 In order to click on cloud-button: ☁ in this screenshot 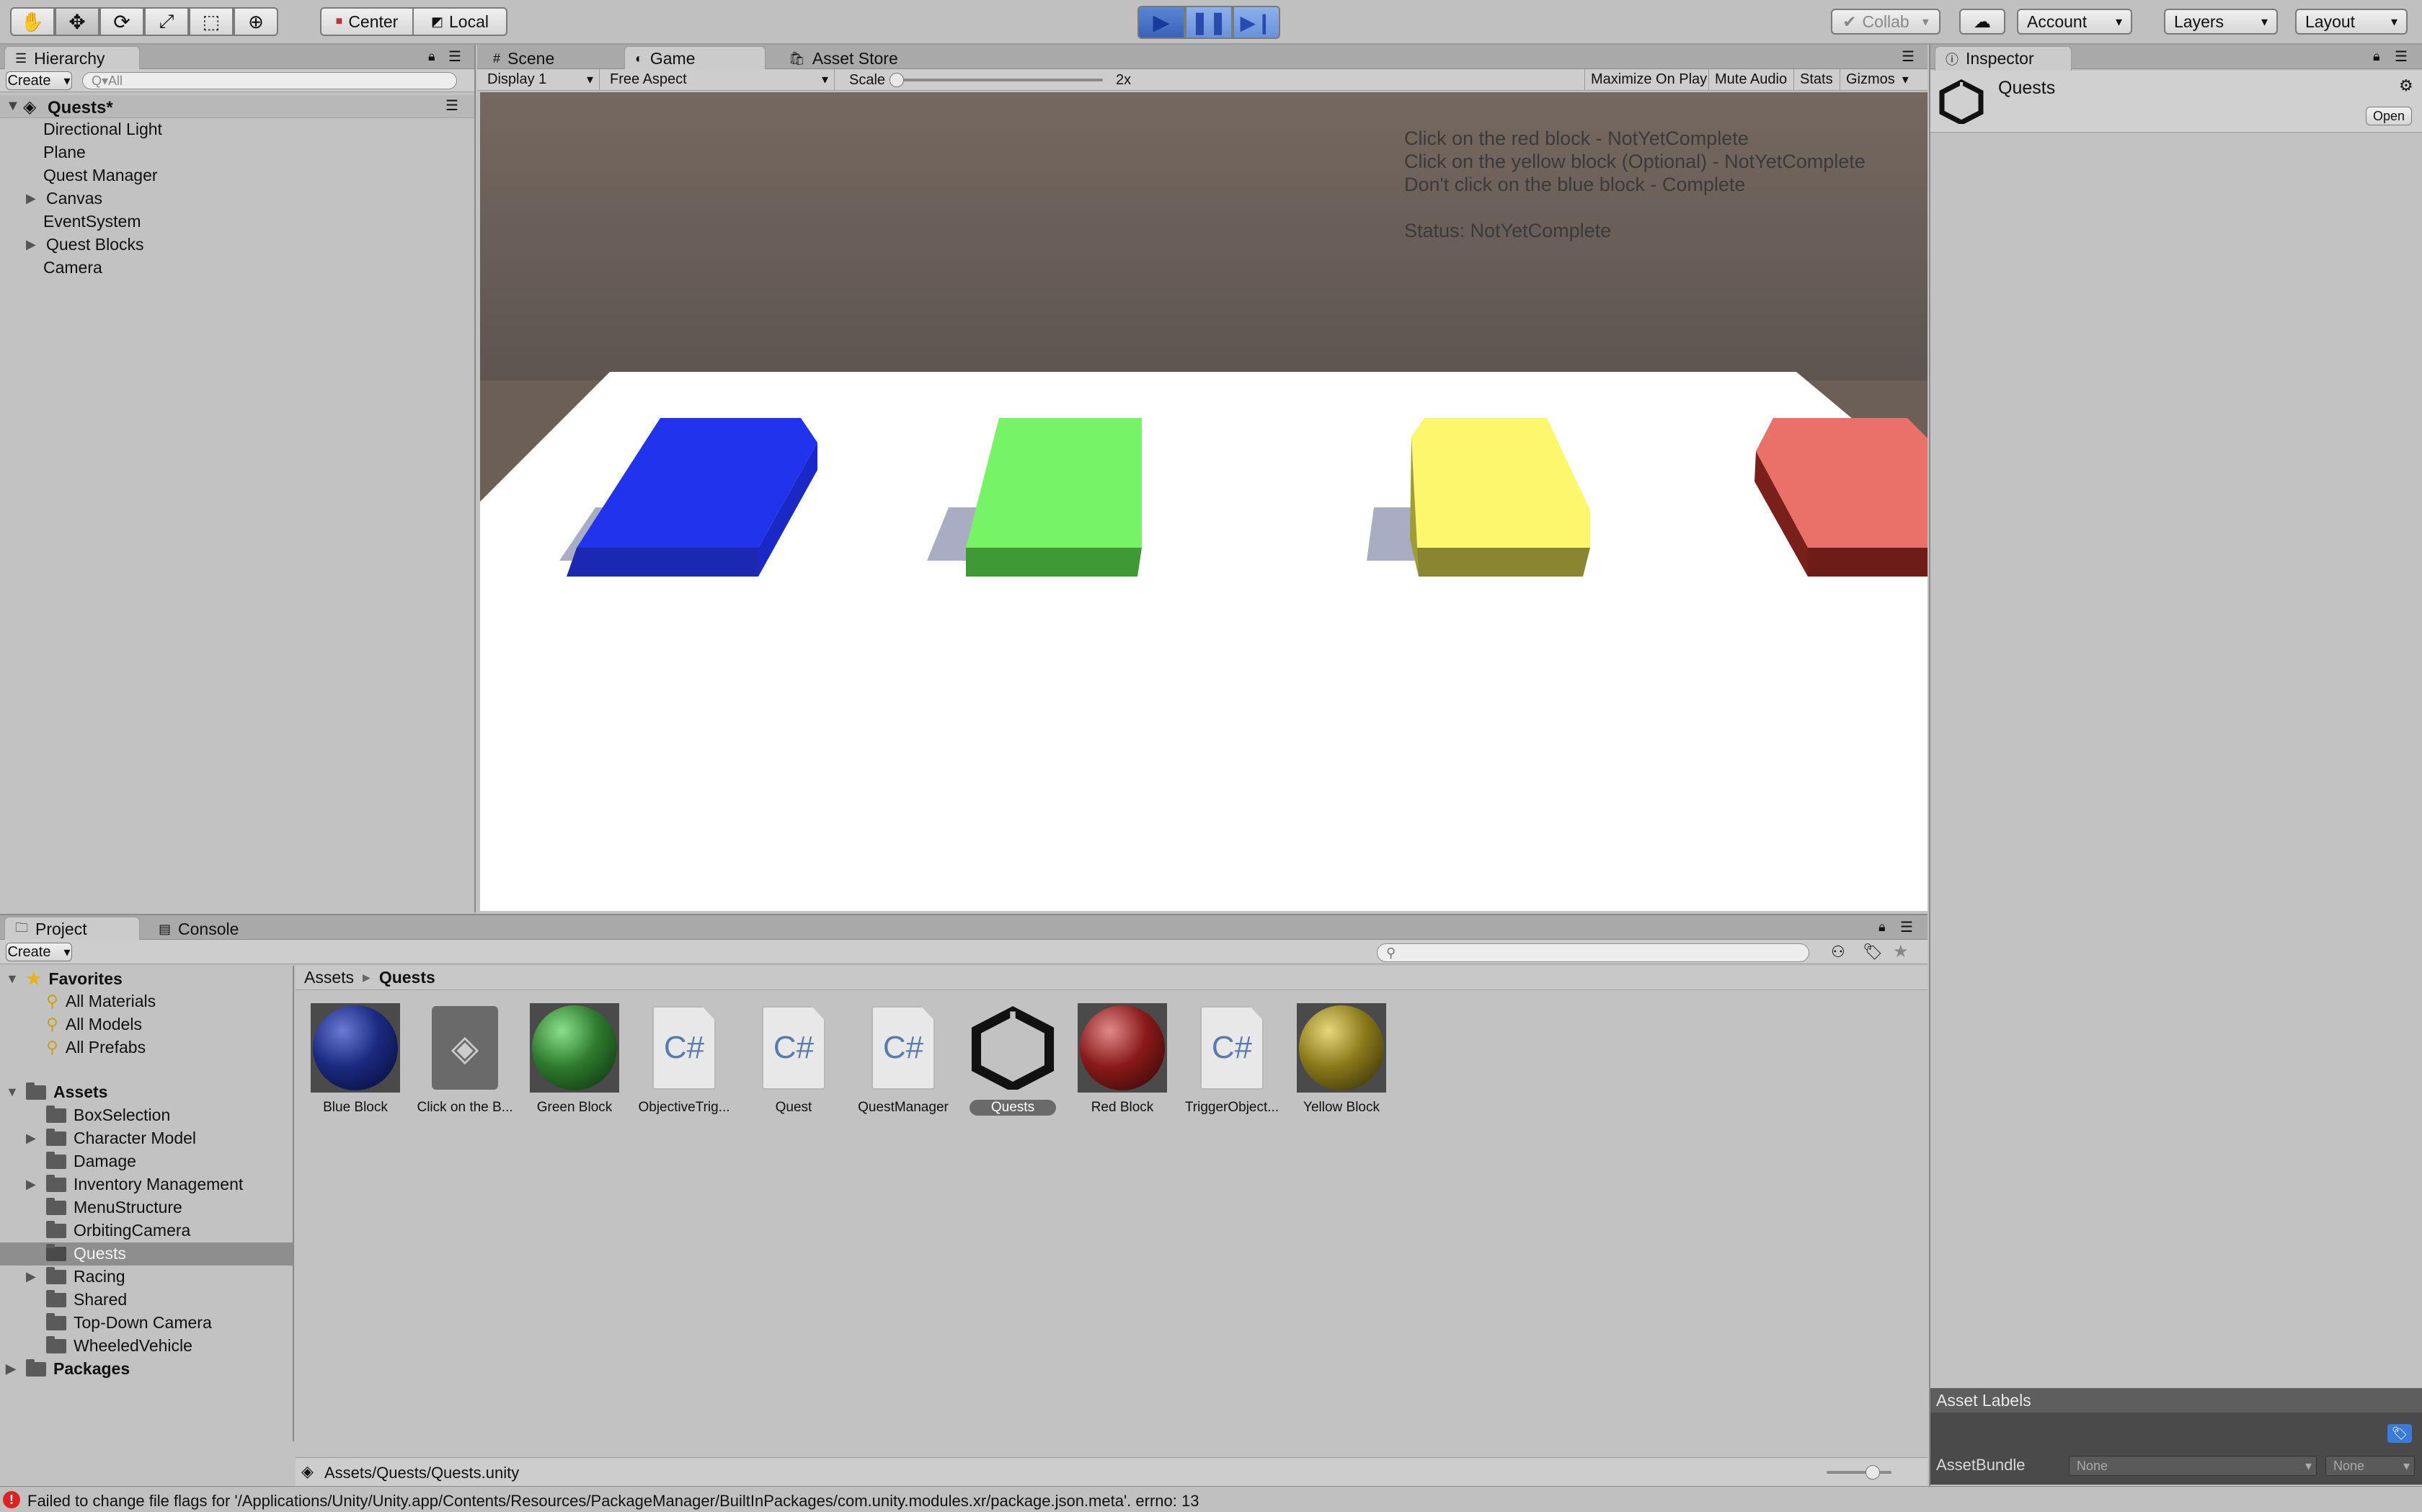, I will do `click(1982, 22)`.